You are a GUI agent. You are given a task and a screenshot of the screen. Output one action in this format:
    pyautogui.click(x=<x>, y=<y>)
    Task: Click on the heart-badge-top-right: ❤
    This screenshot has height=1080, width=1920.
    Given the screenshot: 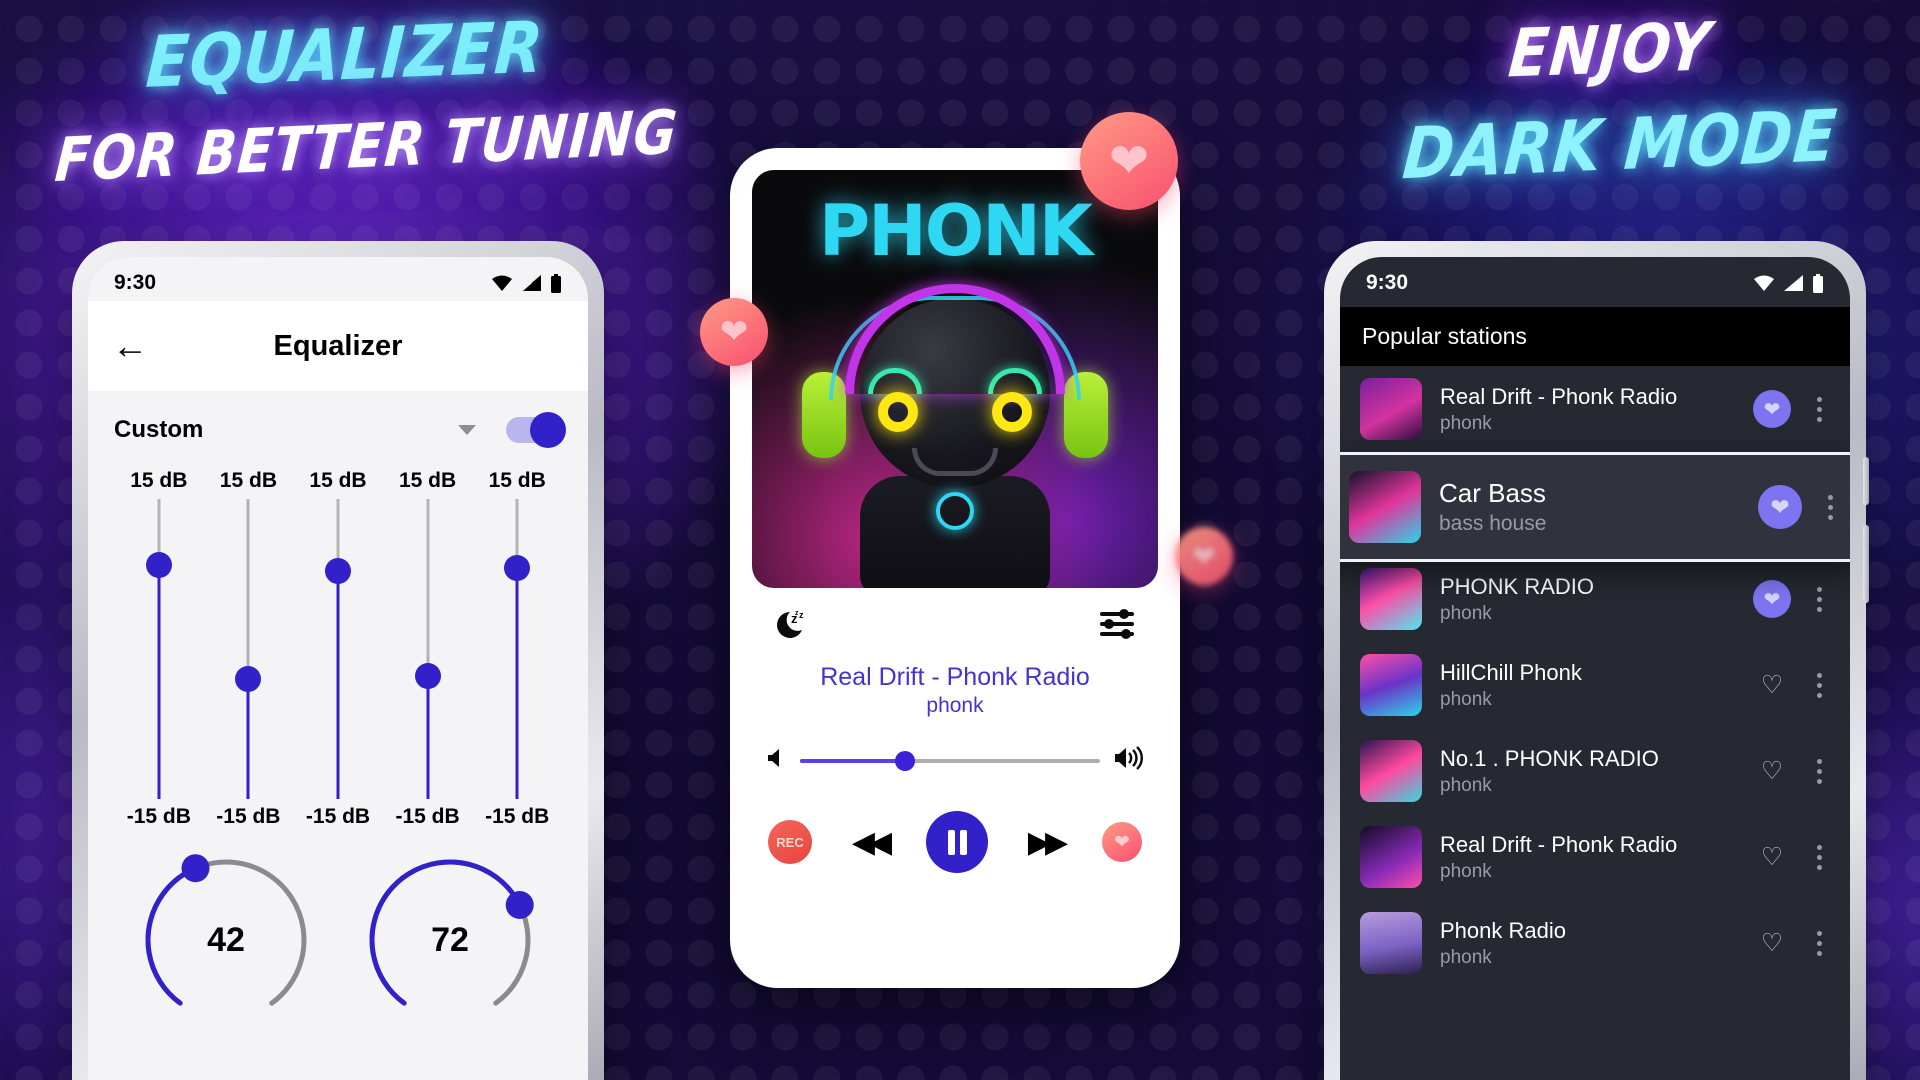 What is the action you would take?
    pyautogui.click(x=1129, y=161)
    